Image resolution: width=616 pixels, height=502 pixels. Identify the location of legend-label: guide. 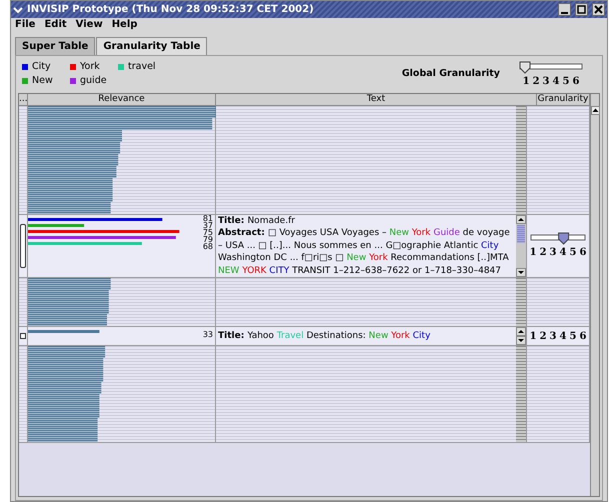
(93, 81).